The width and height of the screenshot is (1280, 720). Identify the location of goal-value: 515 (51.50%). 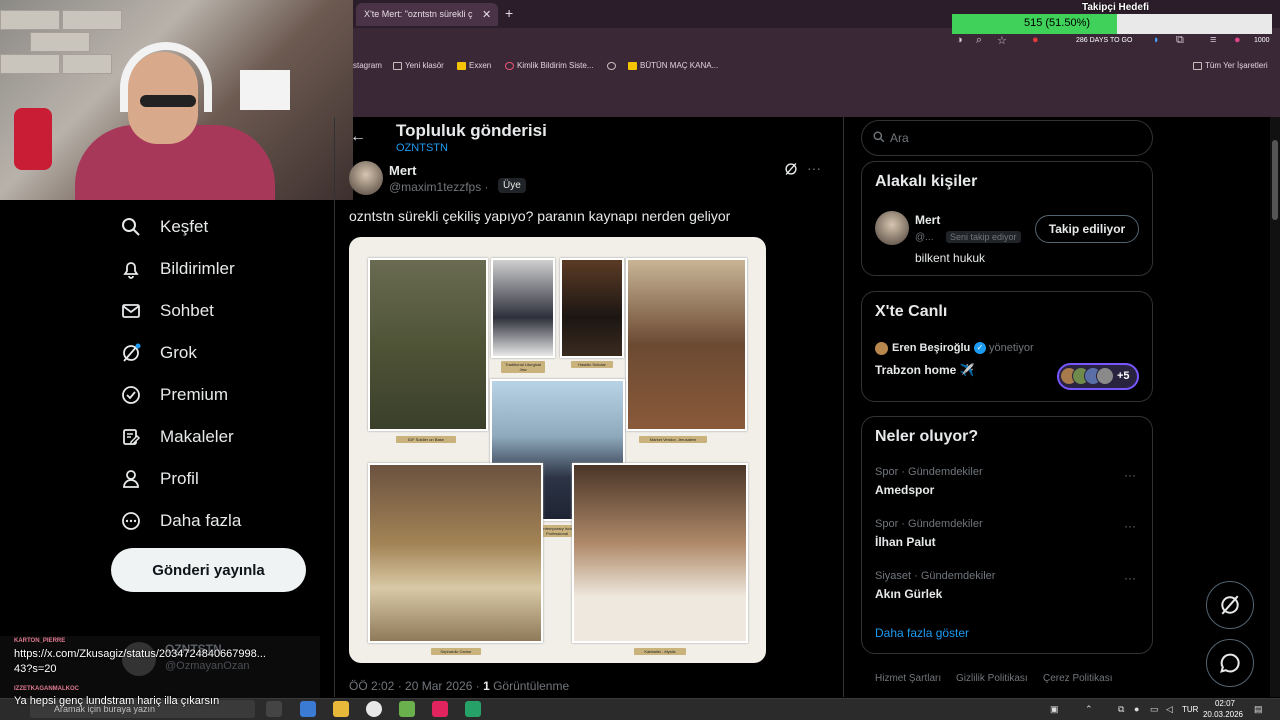
(1057, 23).